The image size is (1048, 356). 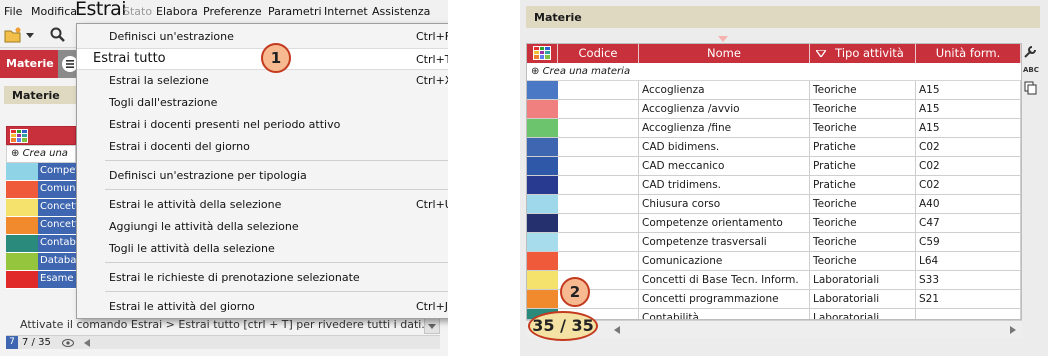 I want to click on list-item: Contabi, so click(x=41, y=244).